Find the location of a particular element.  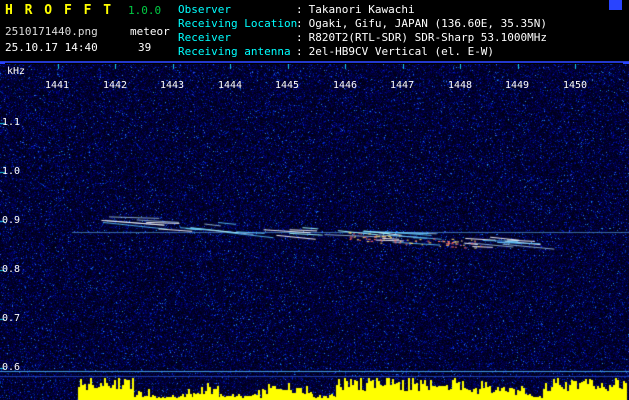

y-tick-label: 1.0 is located at coordinates (11, 171).